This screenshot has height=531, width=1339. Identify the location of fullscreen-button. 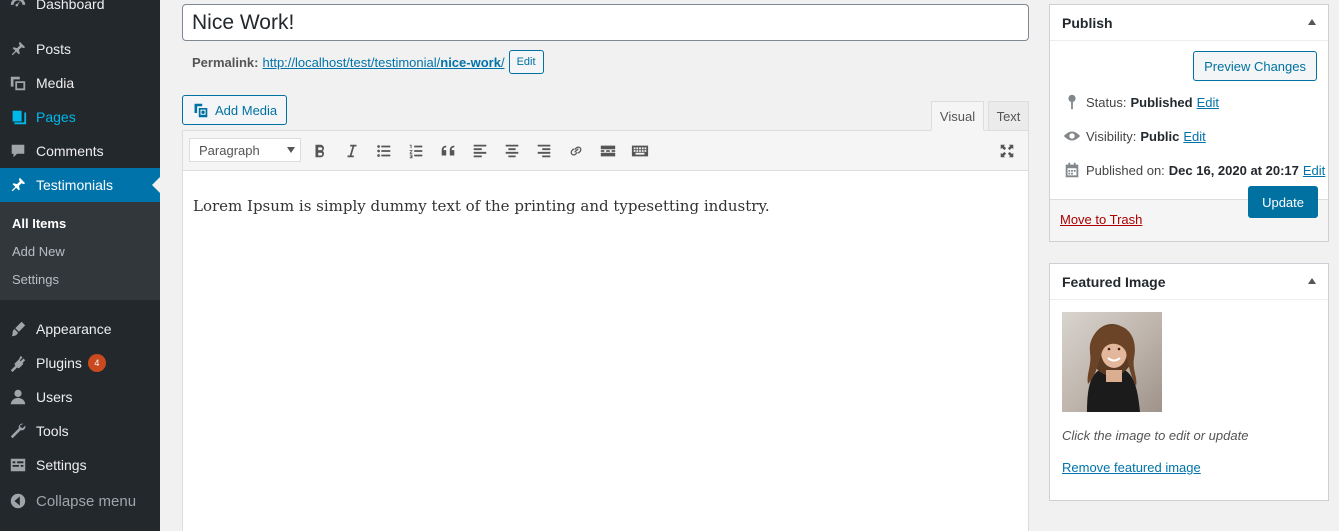
(1007, 151).